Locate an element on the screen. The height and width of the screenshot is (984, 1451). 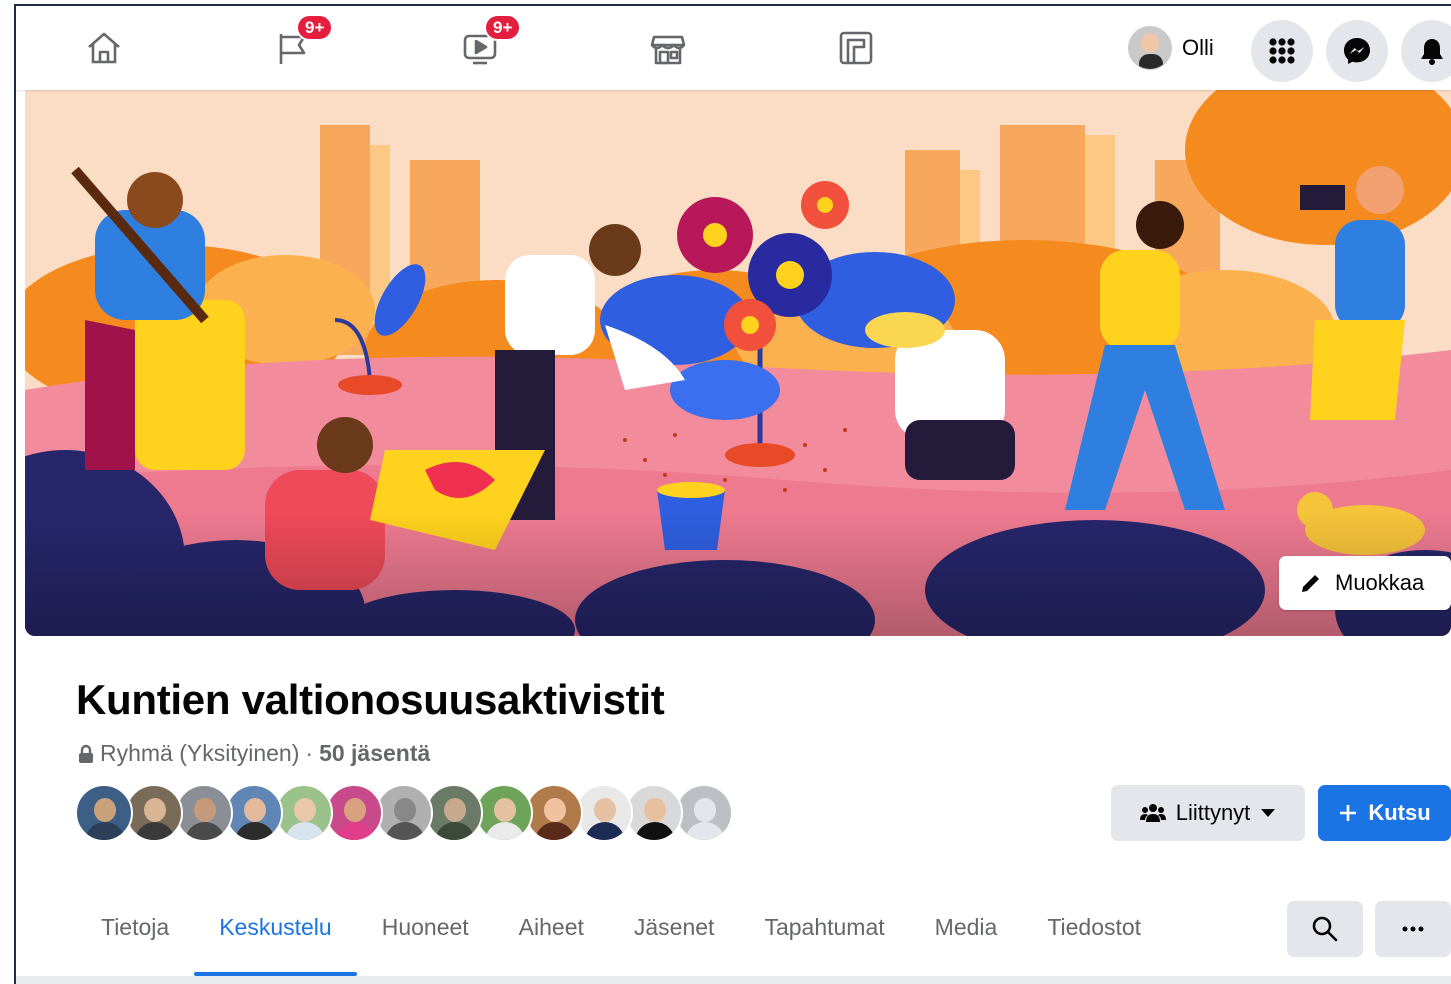
content-divider is located at coordinates (733, 980).